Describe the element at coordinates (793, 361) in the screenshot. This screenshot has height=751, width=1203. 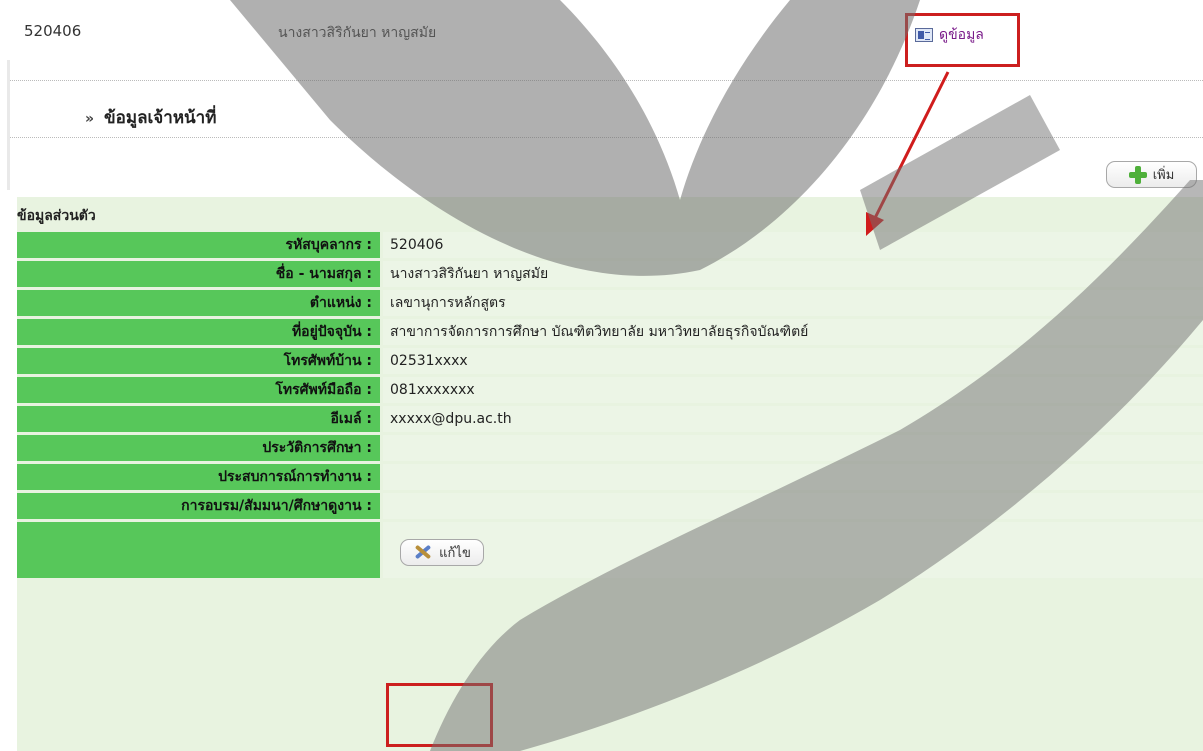
I see `info-value: 02531xxxx` at that location.